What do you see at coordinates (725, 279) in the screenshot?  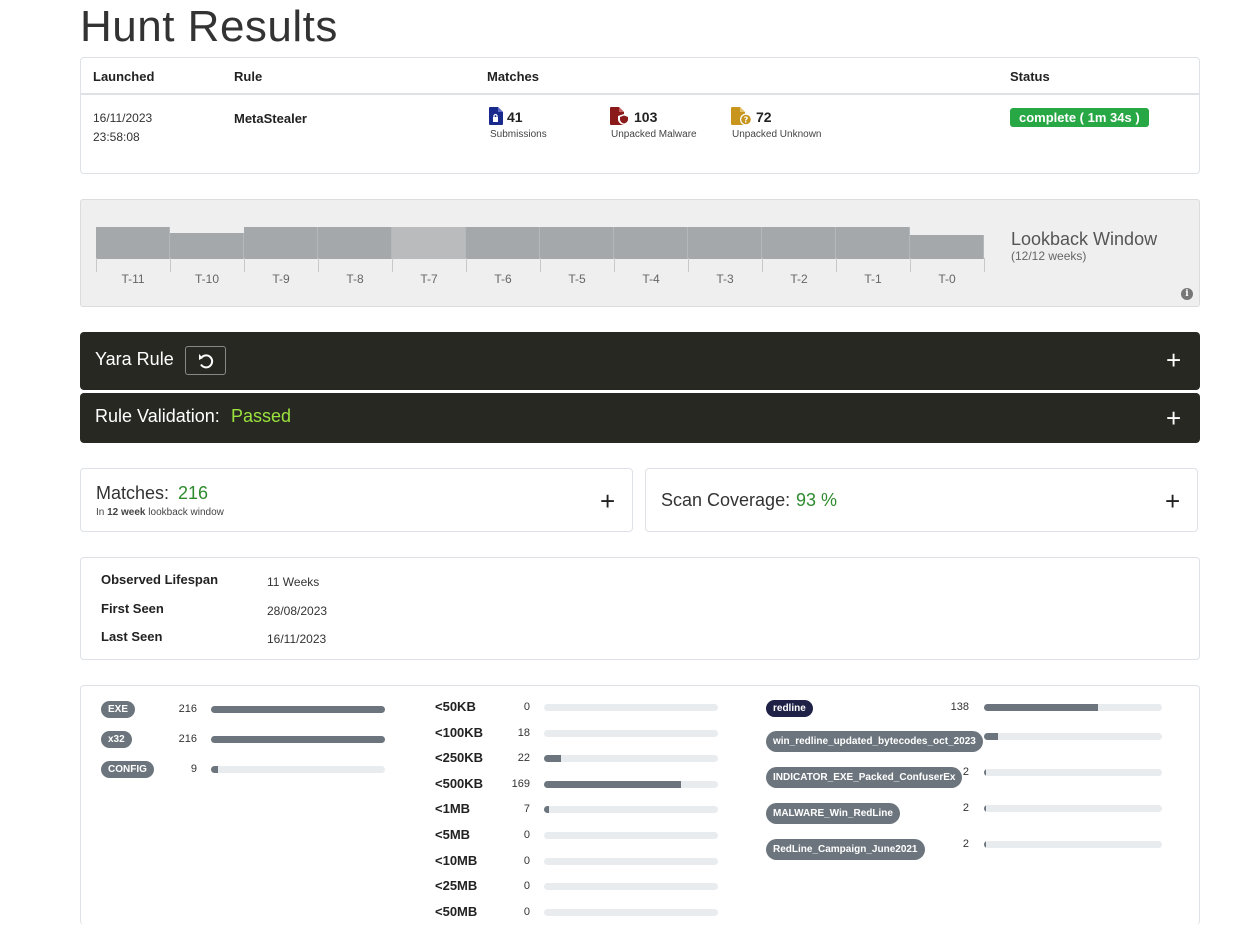 I see `lookback-week-label: T-3` at bounding box center [725, 279].